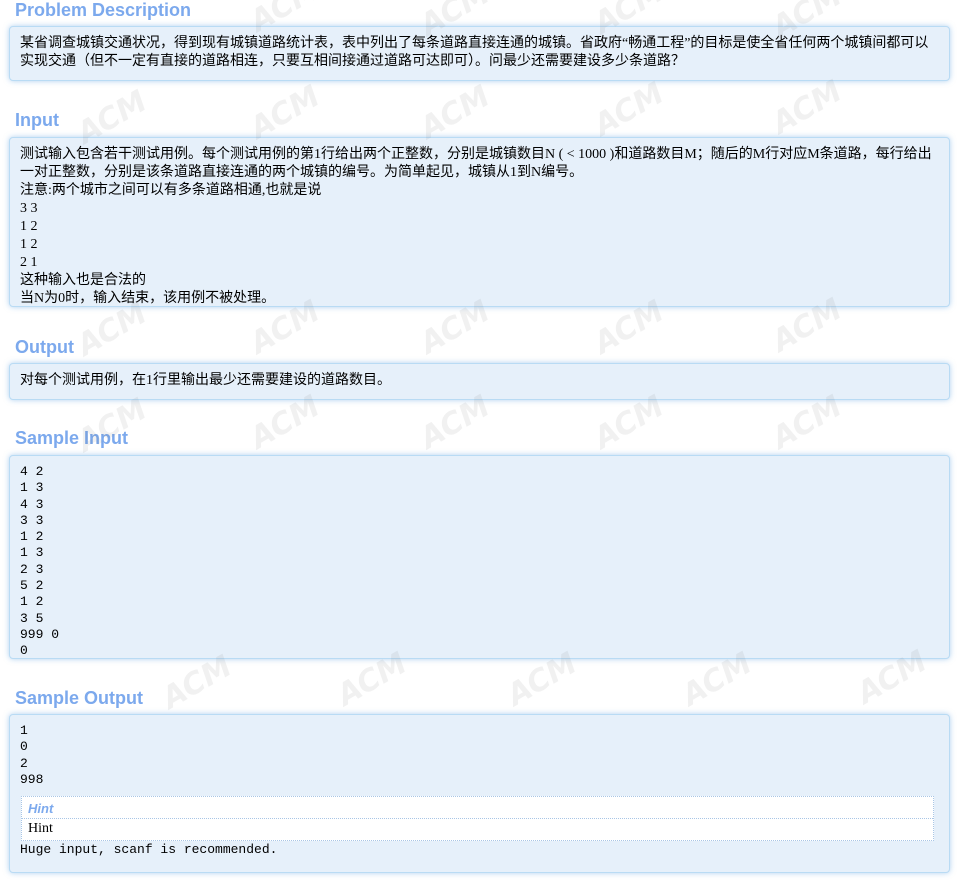  What do you see at coordinates (205, 380) in the screenshot?
I see `output-text: 对每个测试用例，在1行里输出最少还需要建设的道路数目。` at bounding box center [205, 380].